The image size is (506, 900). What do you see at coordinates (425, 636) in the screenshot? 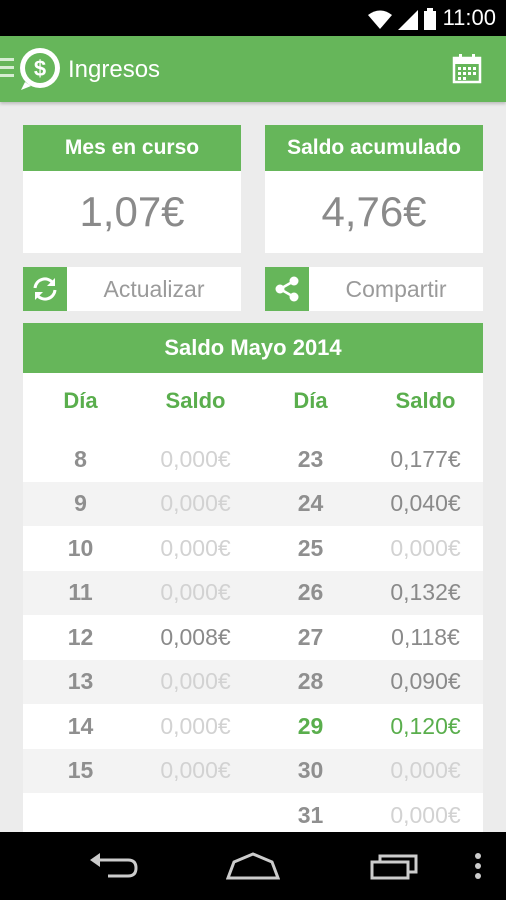
I see `balance-cell: 0,118€` at bounding box center [425, 636].